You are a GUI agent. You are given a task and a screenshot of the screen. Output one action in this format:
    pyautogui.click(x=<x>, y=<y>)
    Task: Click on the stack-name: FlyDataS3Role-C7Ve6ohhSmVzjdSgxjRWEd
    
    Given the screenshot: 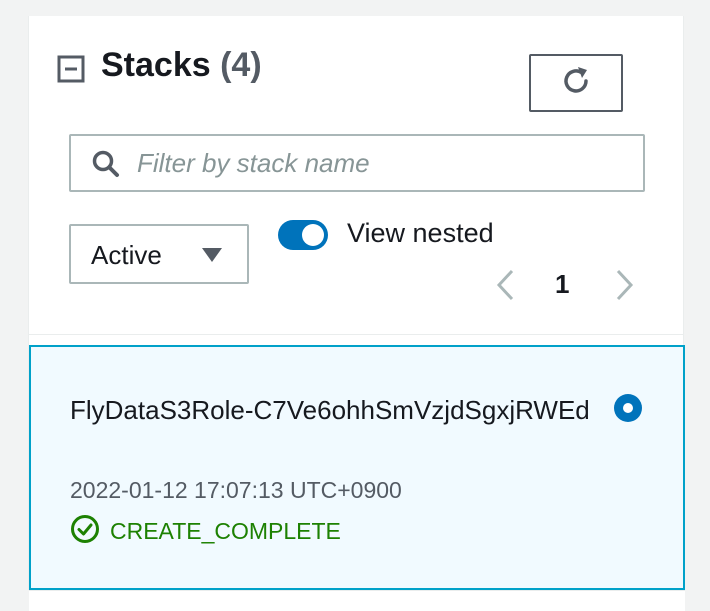 What is the action you would take?
    pyautogui.click(x=330, y=410)
    